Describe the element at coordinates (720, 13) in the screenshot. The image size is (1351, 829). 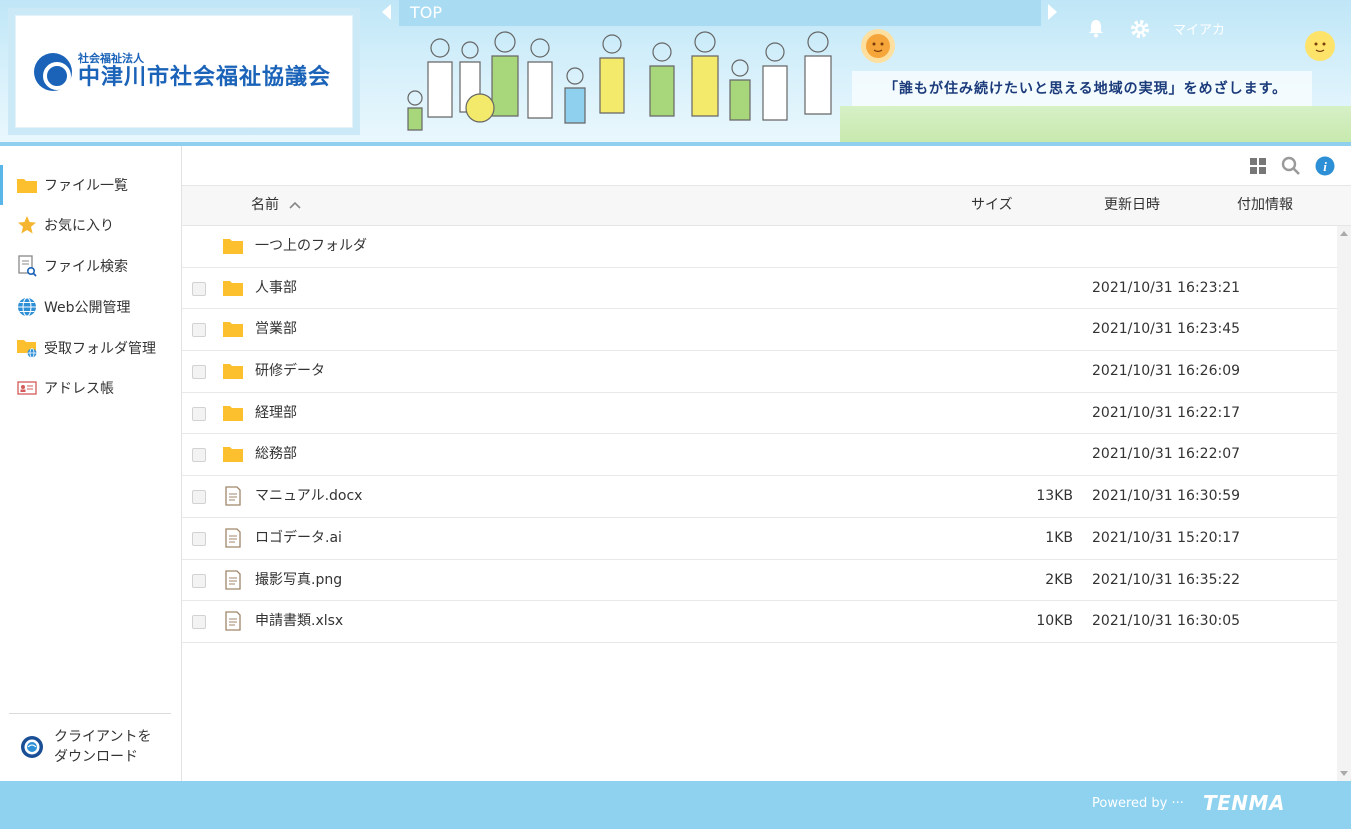
I see `top-breadcrumb: TOP` at that location.